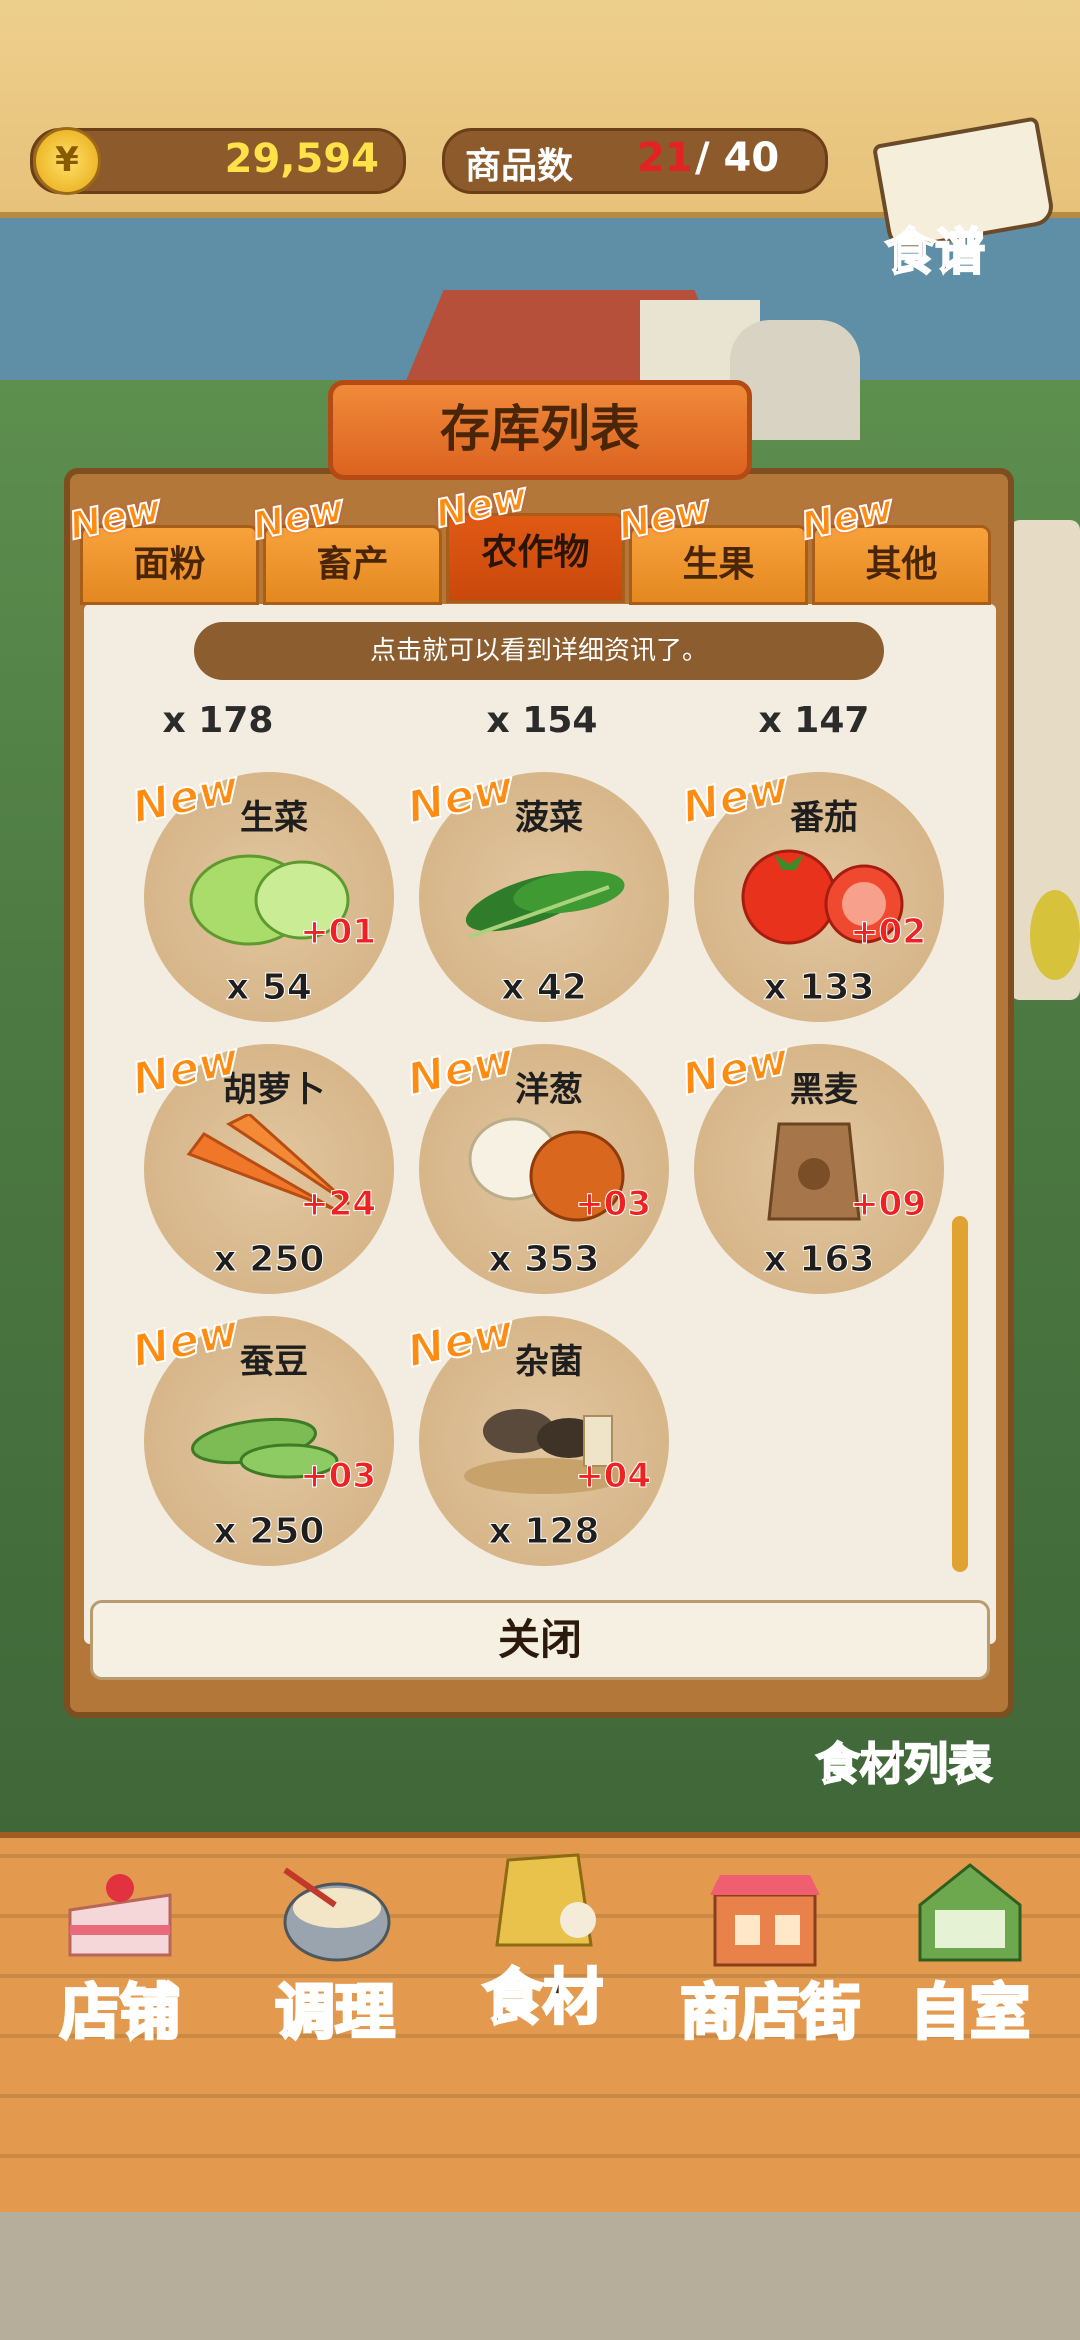 The height and width of the screenshot is (2340, 1080). What do you see at coordinates (544, 988) in the screenshot?
I see `item-count: x 42` at bounding box center [544, 988].